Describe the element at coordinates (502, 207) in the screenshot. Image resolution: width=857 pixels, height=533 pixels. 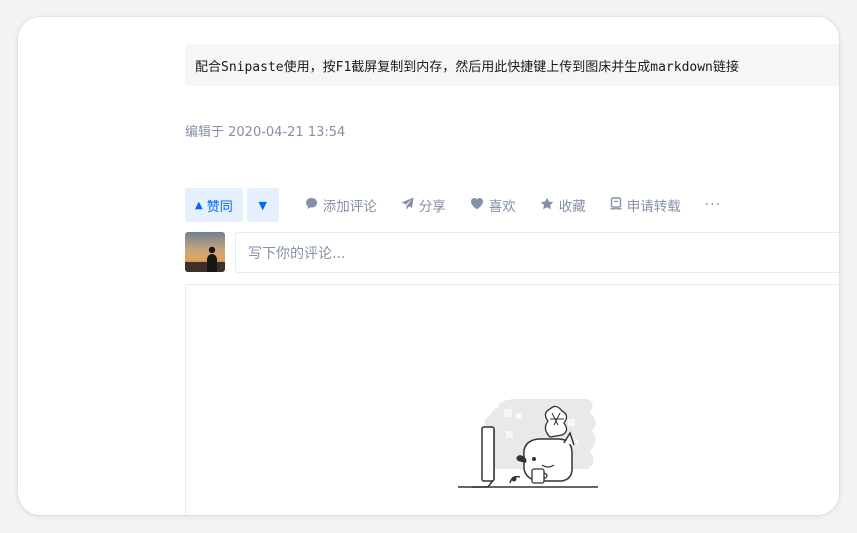
I see `like-label: 喜欢` at that location.